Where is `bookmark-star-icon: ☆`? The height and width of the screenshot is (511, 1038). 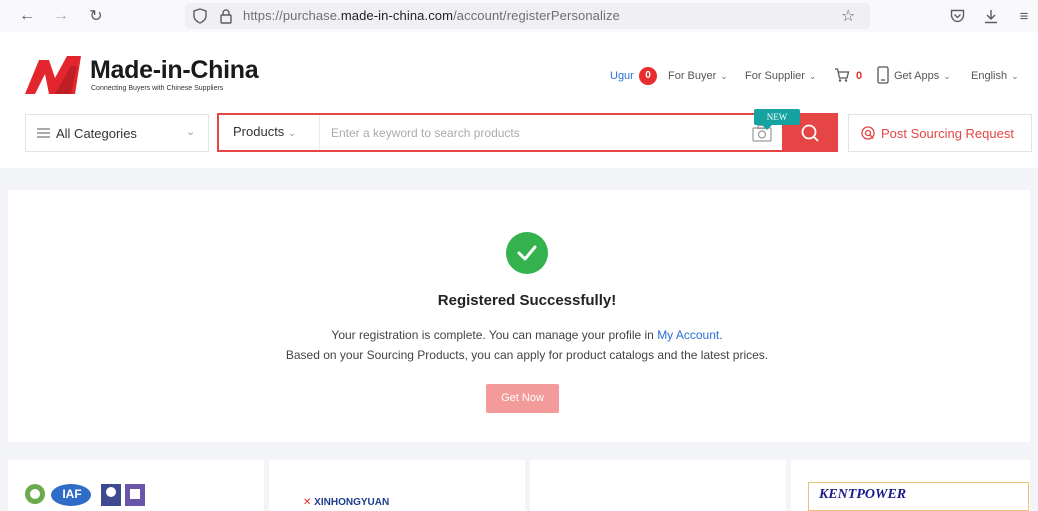
bookmark-star-icon: ☆ is located at coordinates (848, 16).